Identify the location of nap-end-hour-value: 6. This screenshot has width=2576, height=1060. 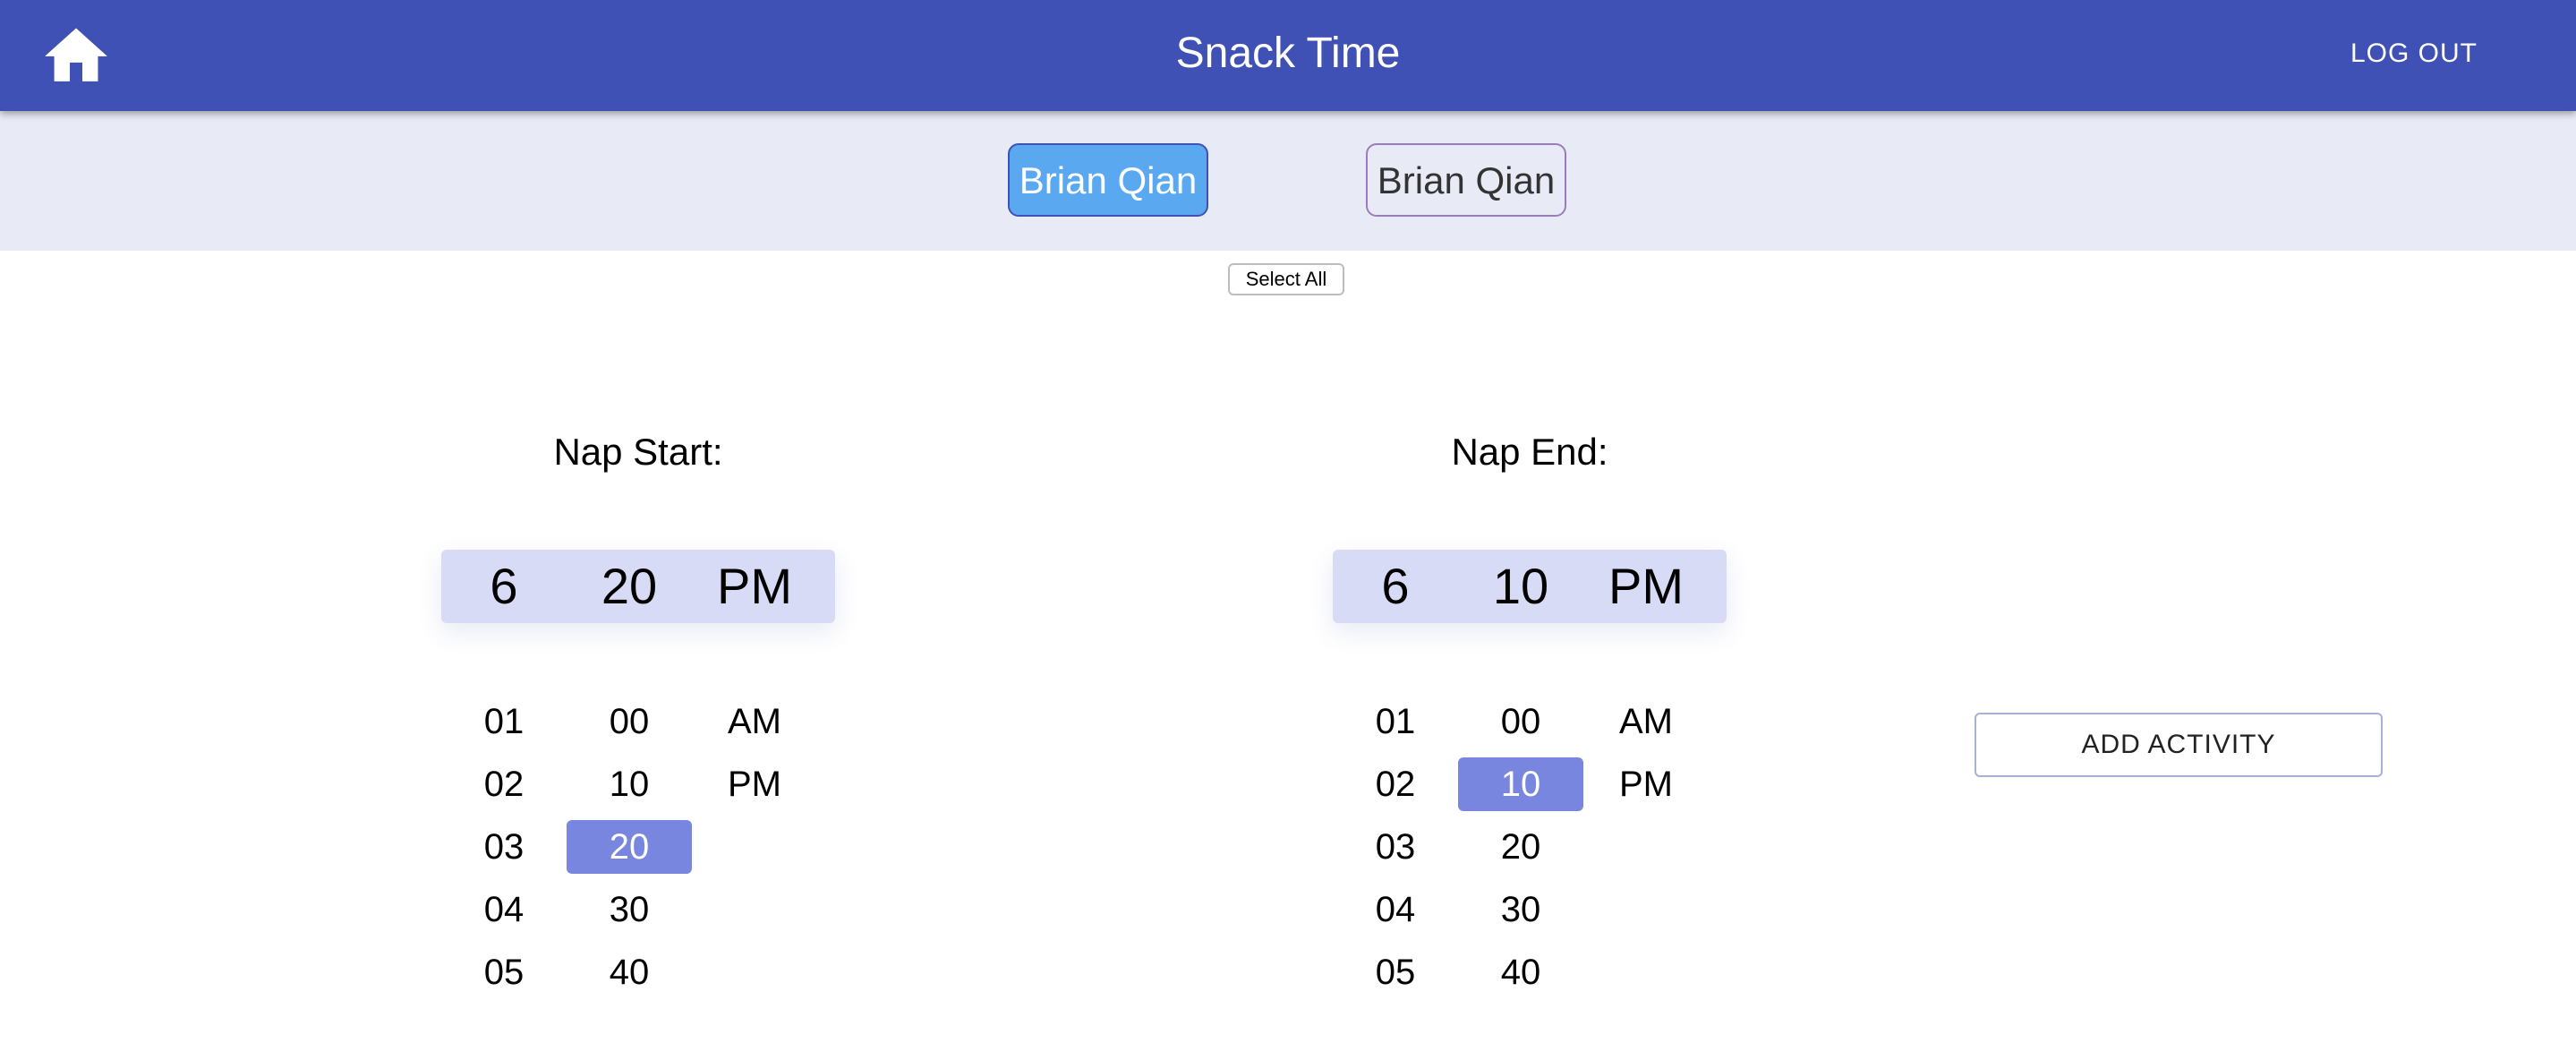
(1395, 586).